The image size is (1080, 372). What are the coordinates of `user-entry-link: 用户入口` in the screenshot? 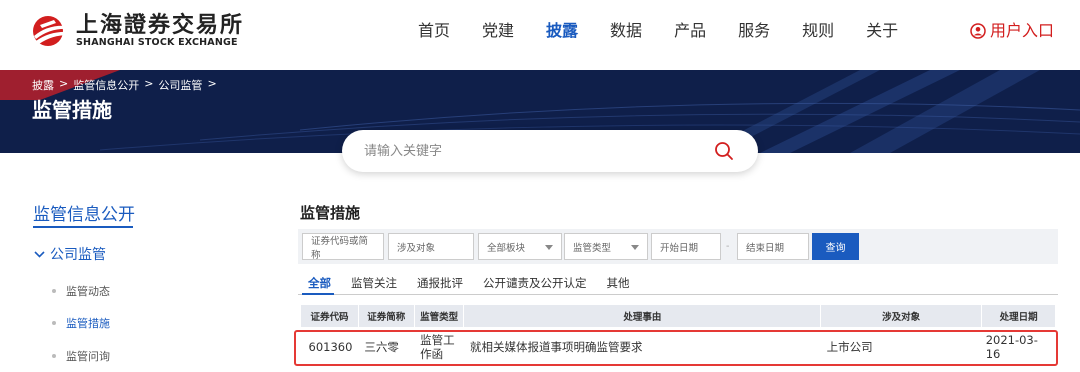 It's located at (1012, 31).